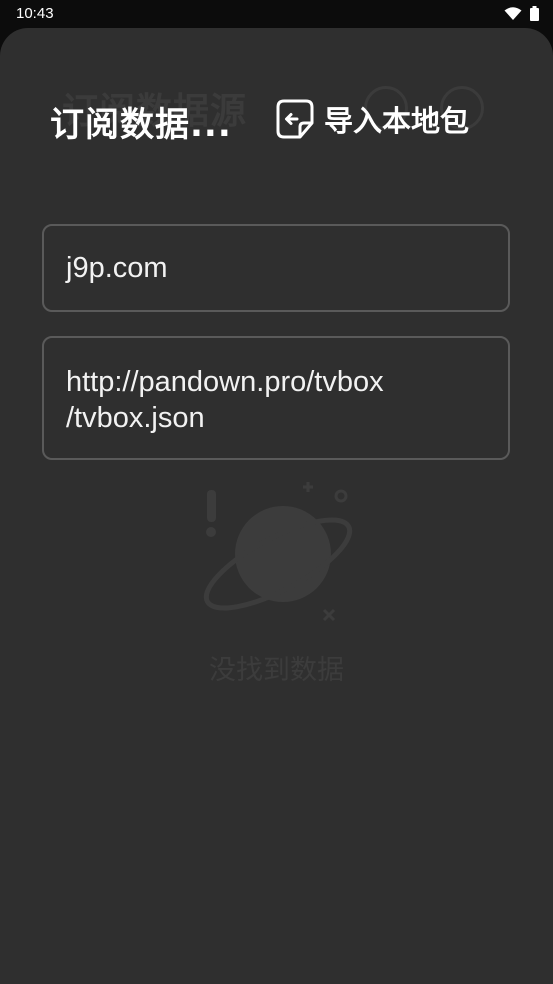 The image size is (553, 984). I want to click on source-item: j9p.com, so click(276, 268).